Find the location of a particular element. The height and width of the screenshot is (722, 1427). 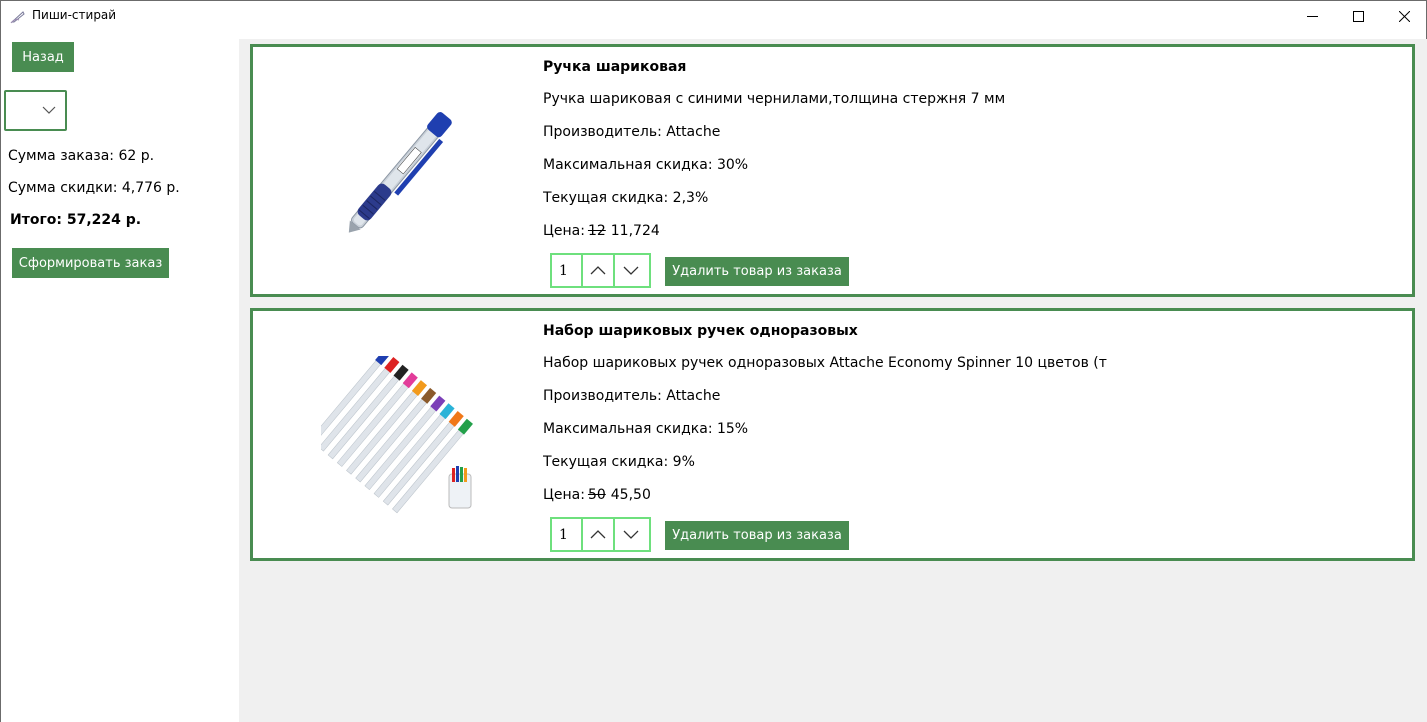

ballpoint-pen-image is located at coordinates (400, 172).